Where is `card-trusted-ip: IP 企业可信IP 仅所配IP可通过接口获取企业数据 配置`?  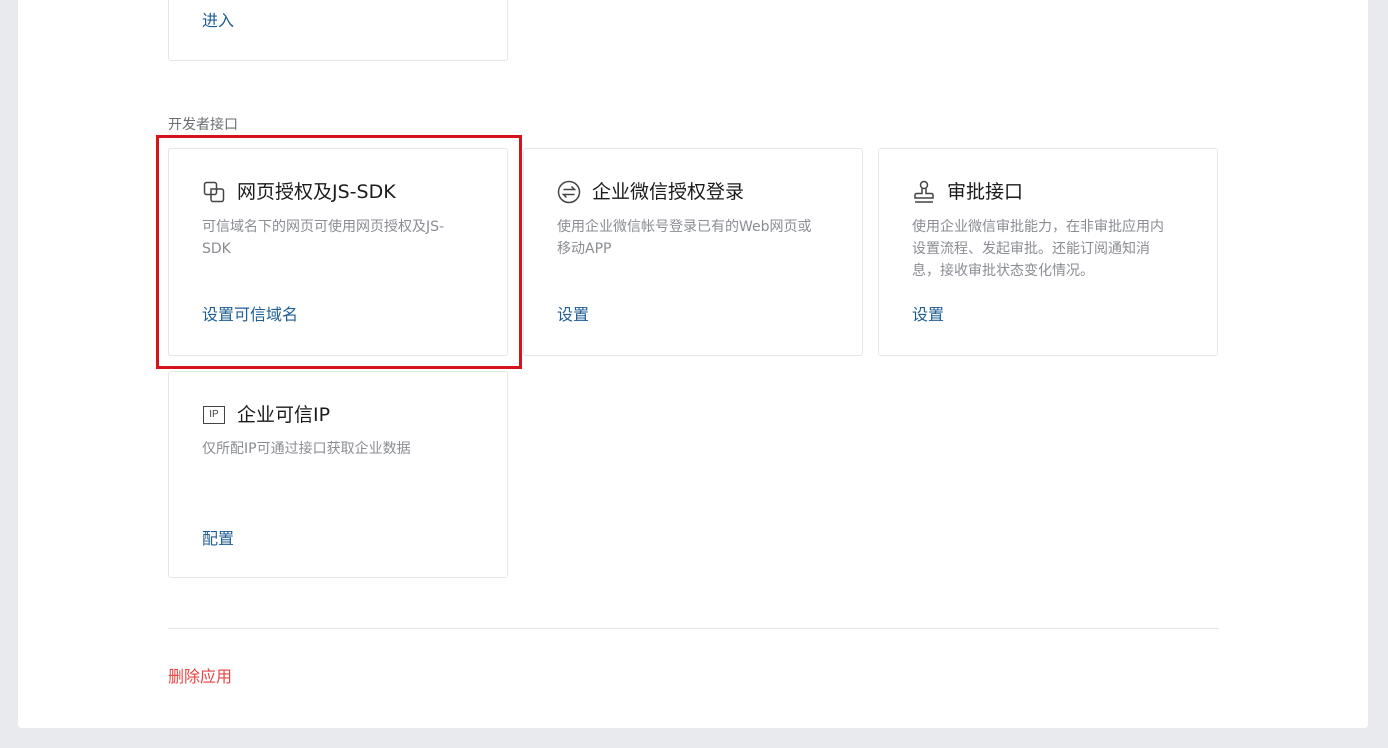 card-trusted-ip: IP 企业可信IP 仅所配IP可通过接口获取企业数据 配置 is located at coordinates (338, 474).